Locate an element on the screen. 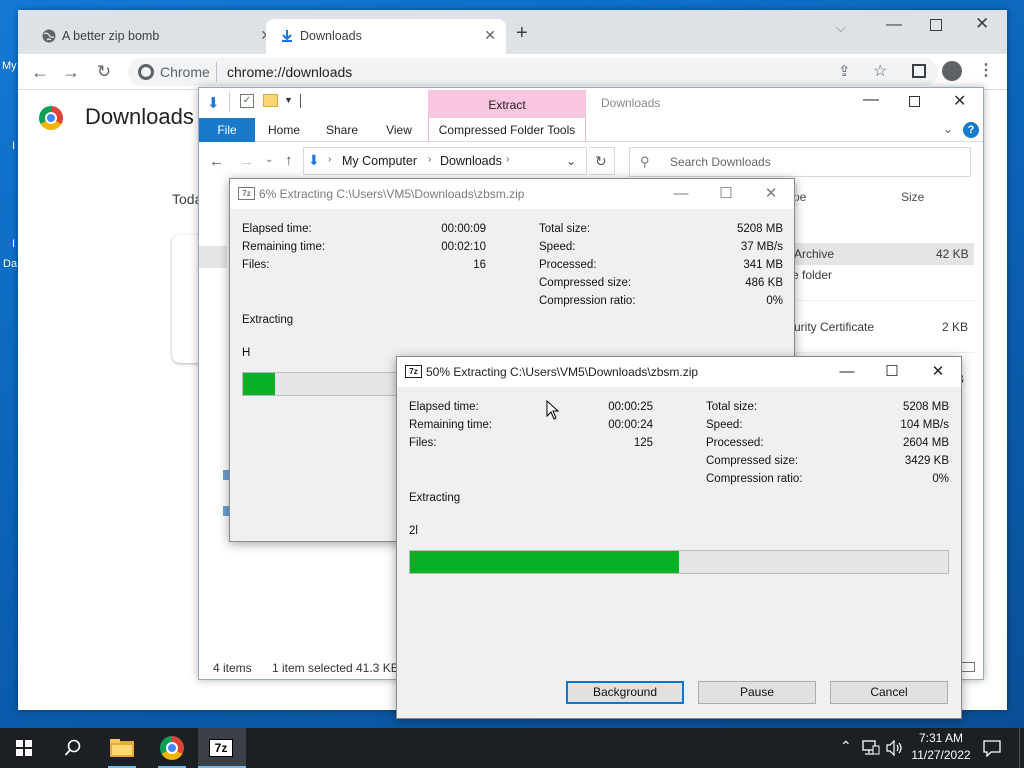  network-icon is located at coordinates (871, 748).